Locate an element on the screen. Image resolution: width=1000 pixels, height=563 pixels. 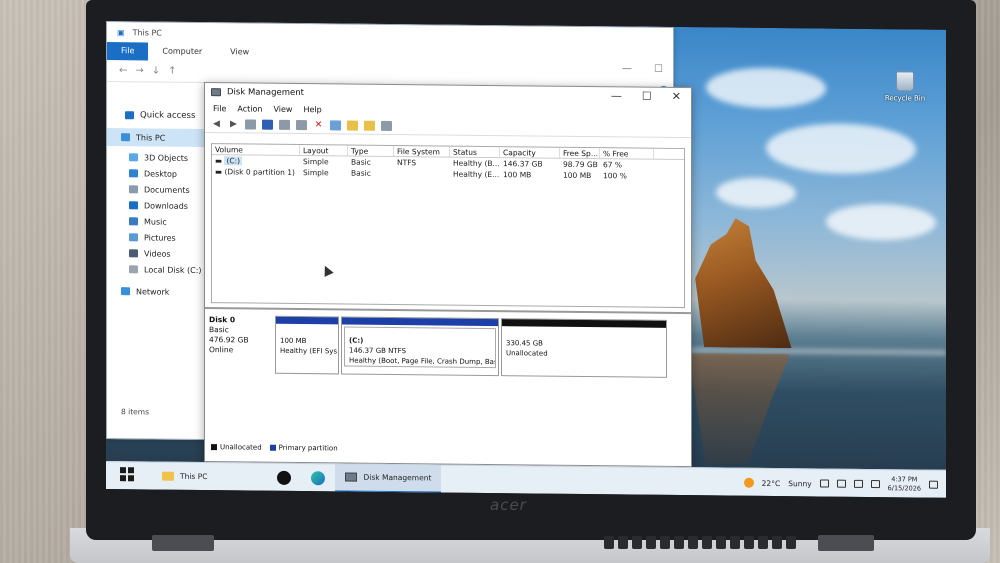
close-button: ✕ is located at coordinates (676, 96).